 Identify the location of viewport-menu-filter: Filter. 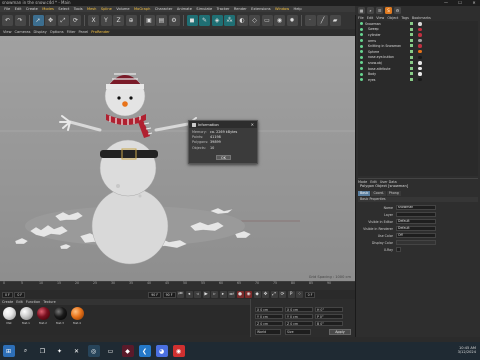
(71, 32).